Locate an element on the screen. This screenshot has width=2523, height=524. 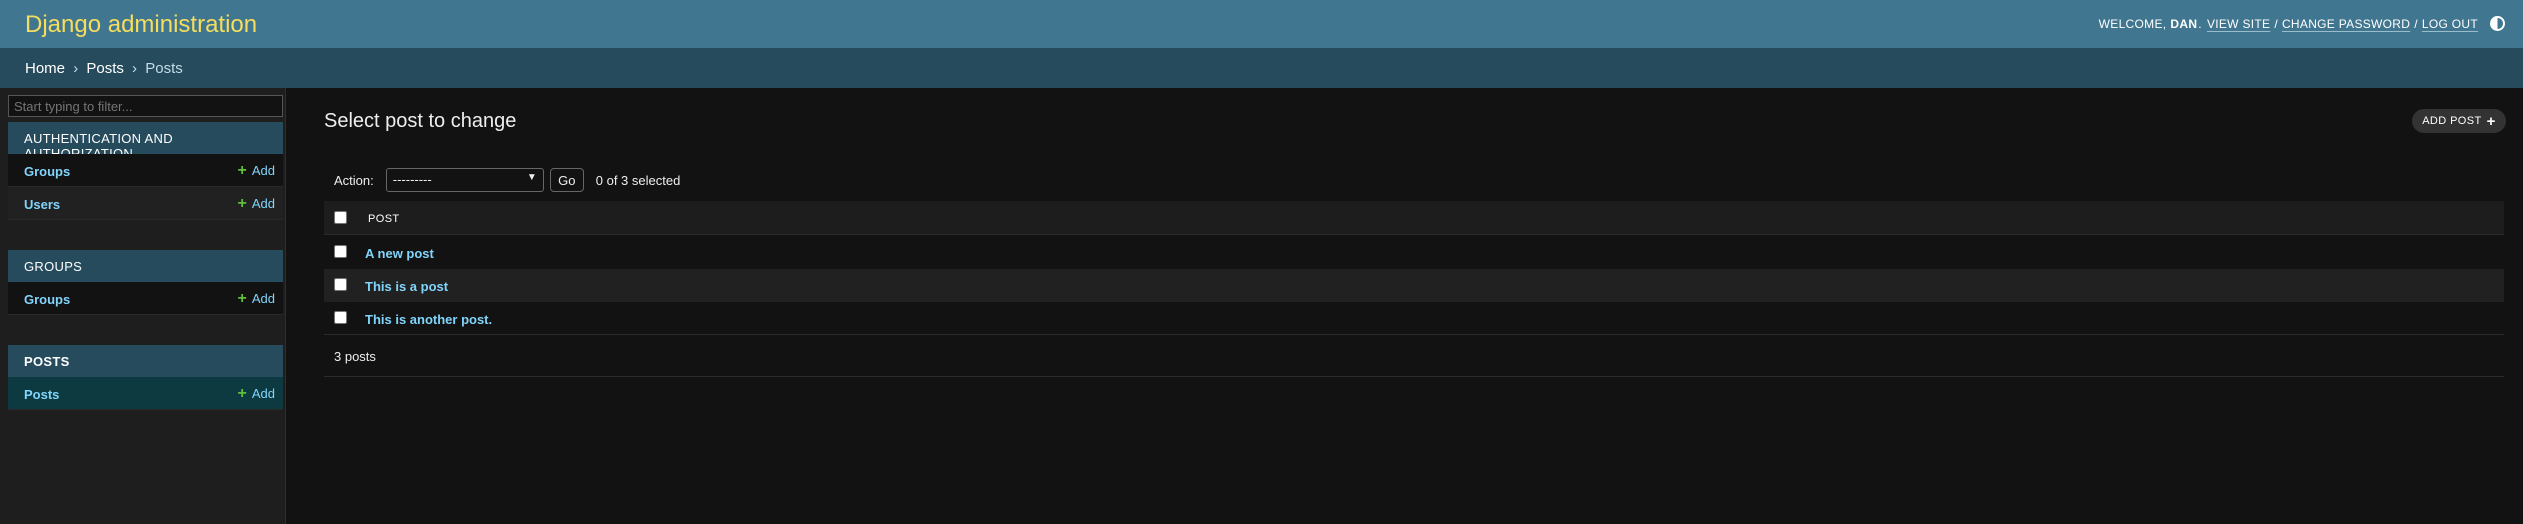
module-groups: GROUPS Groups + Add is located at coordinates (145, 282).